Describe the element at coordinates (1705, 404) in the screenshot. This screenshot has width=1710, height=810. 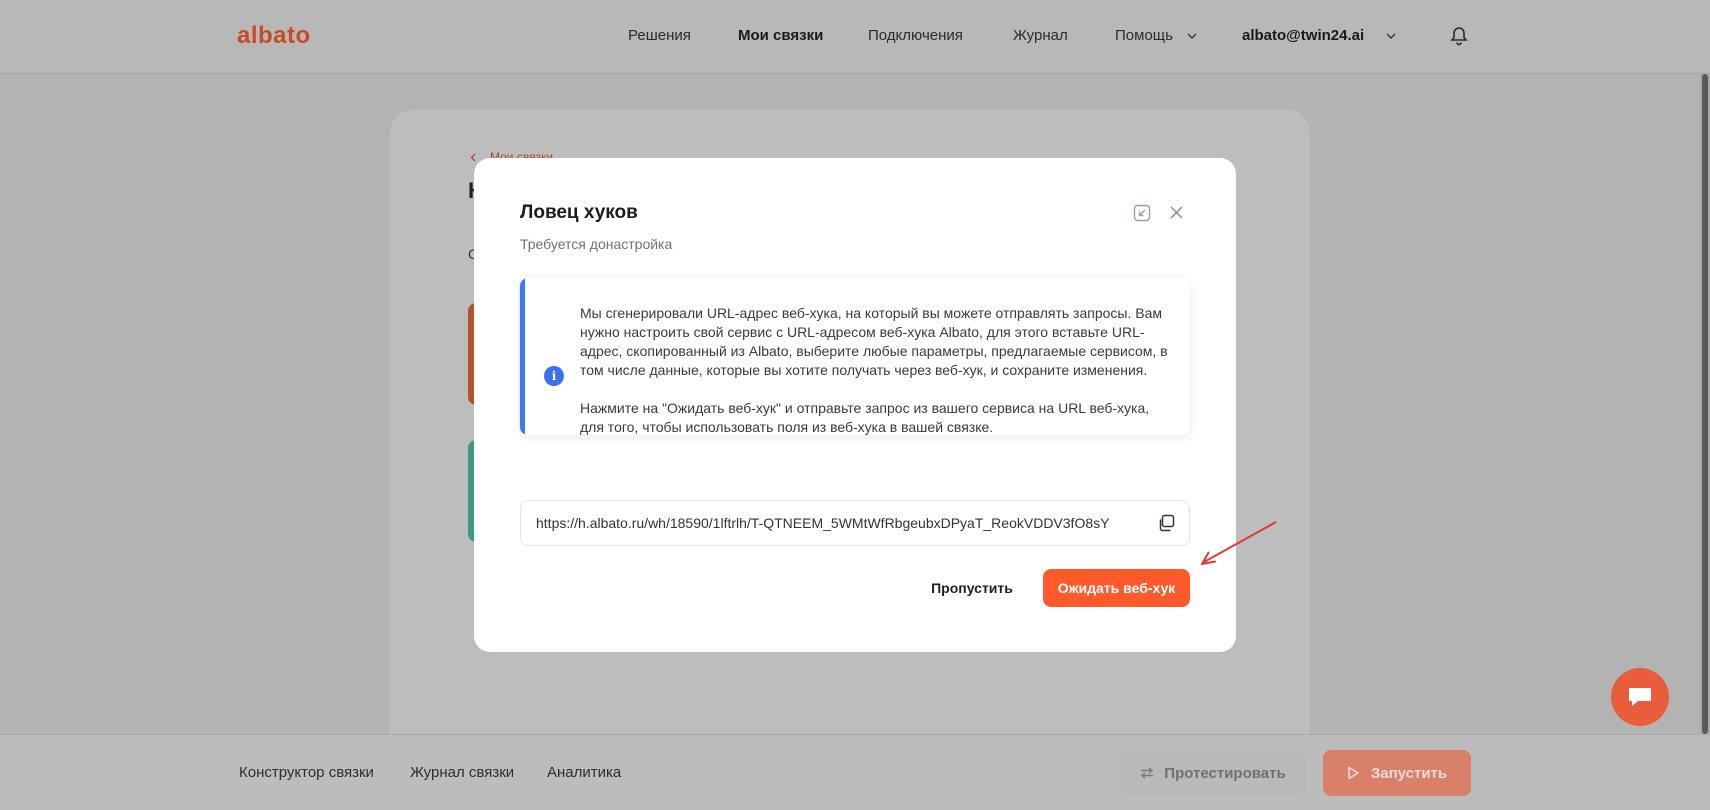
I see `scrollbar-thumb` at that location.